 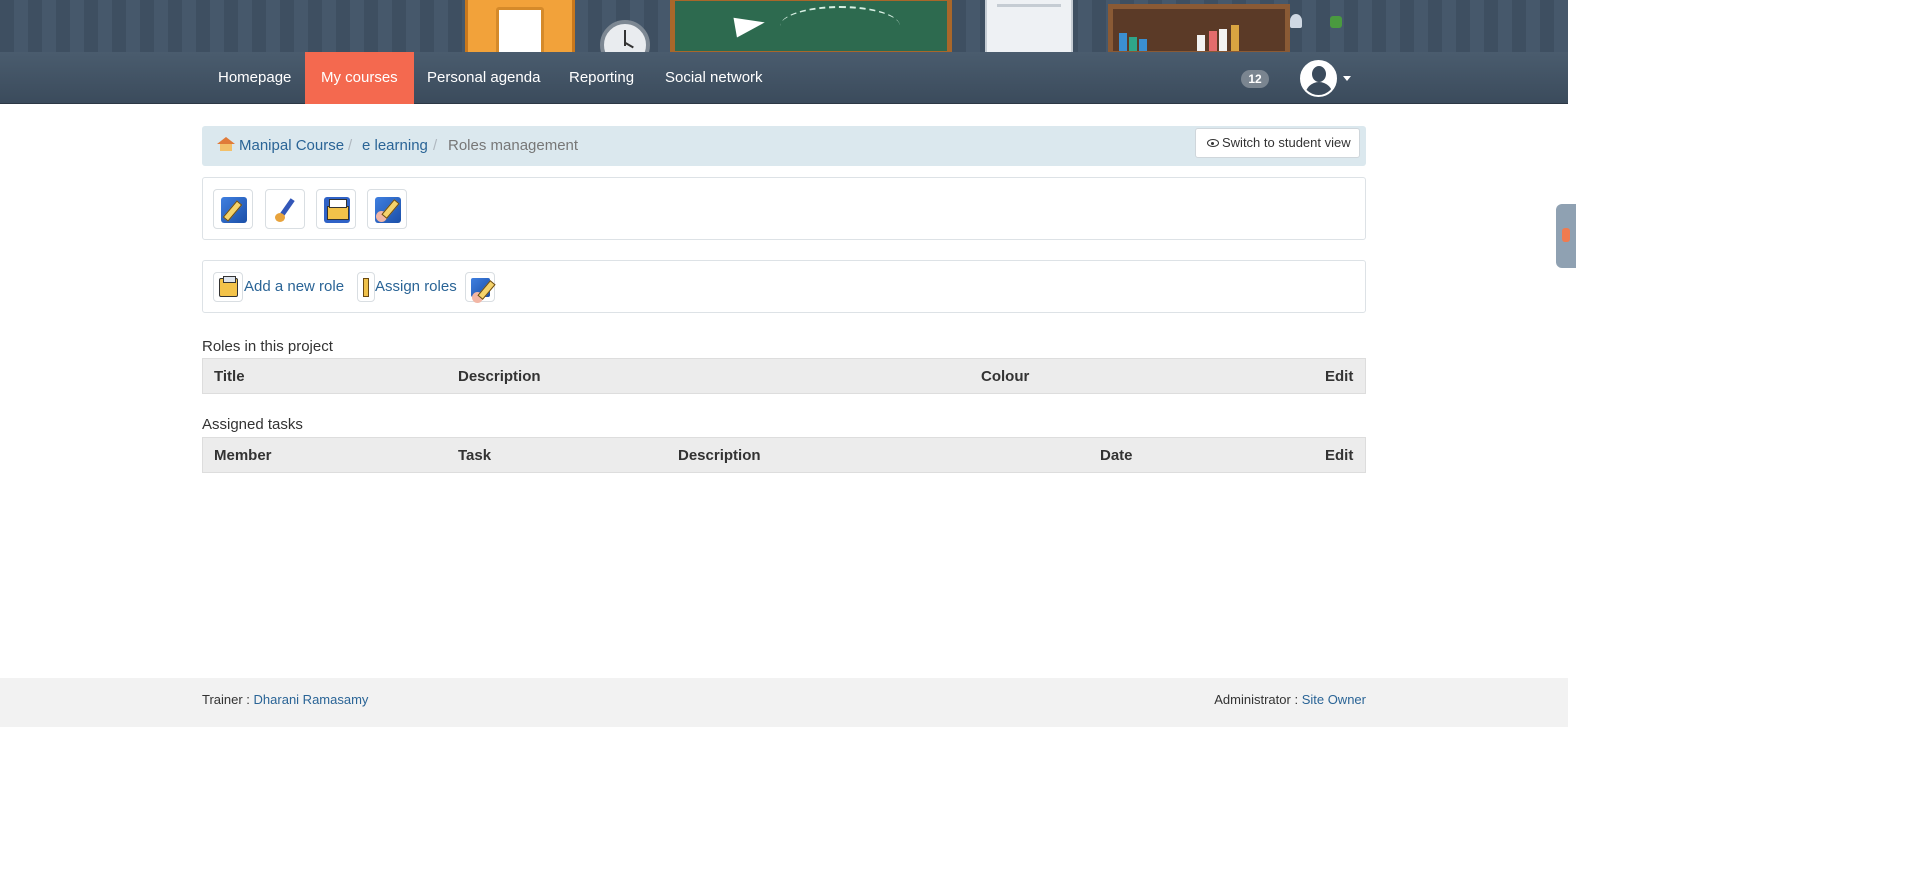 I want to click on column-header-title: Title, so click(x=229, y=376).